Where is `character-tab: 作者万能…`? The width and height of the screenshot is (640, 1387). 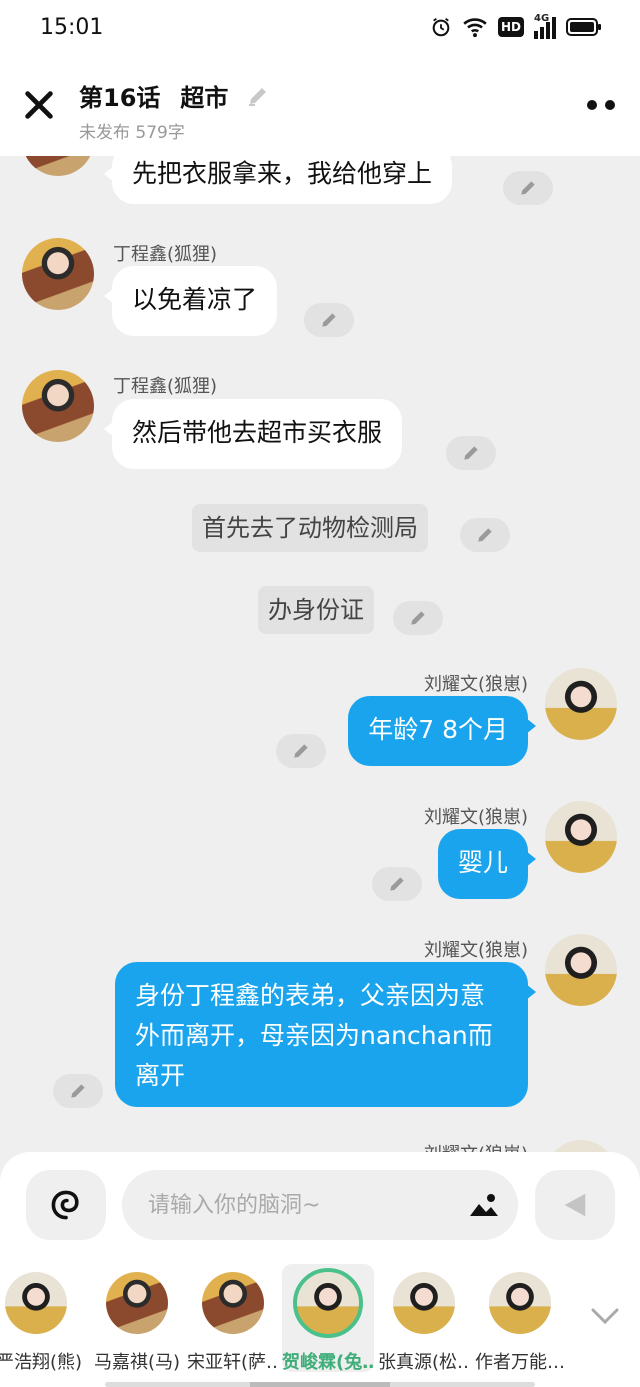 character-tab: 作者万能… is located at coordinates (520, 1319).